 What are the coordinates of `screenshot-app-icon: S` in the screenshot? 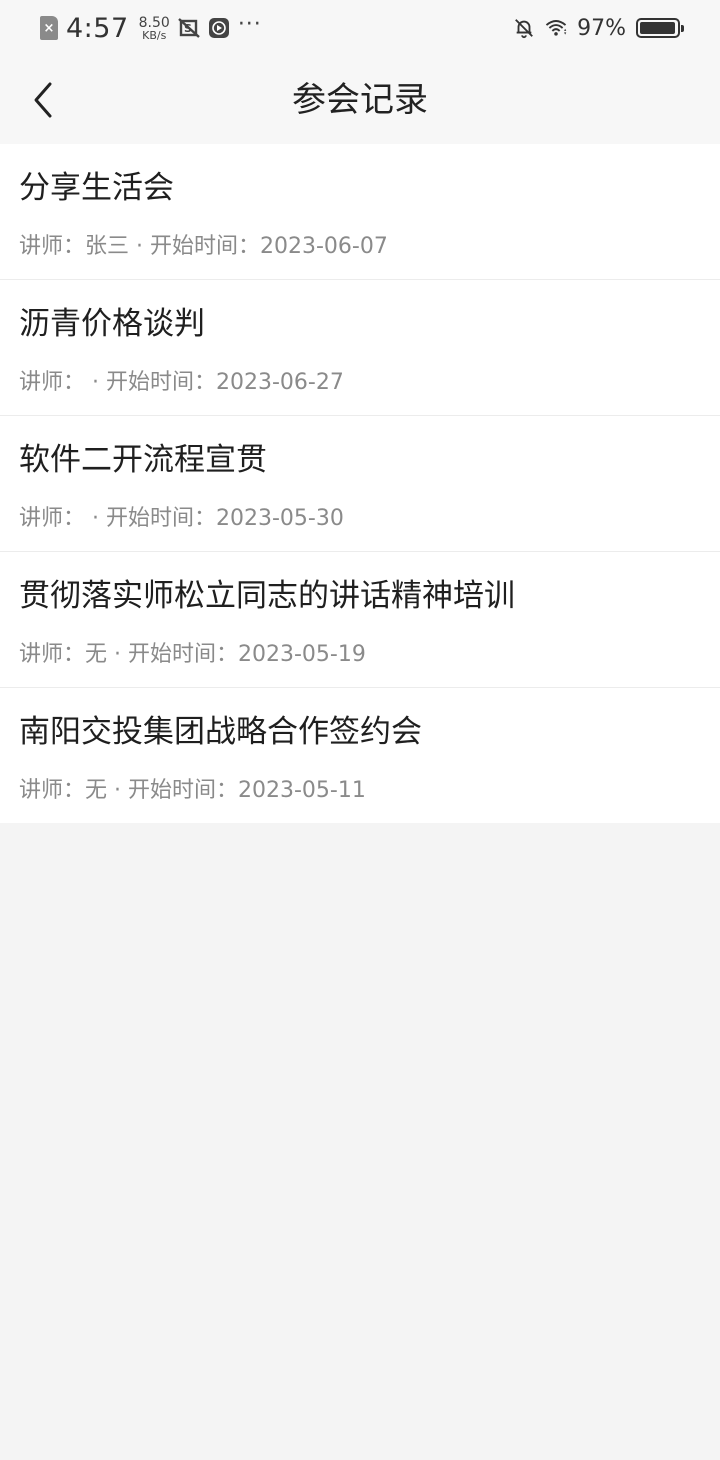 It's located at (189, 28).